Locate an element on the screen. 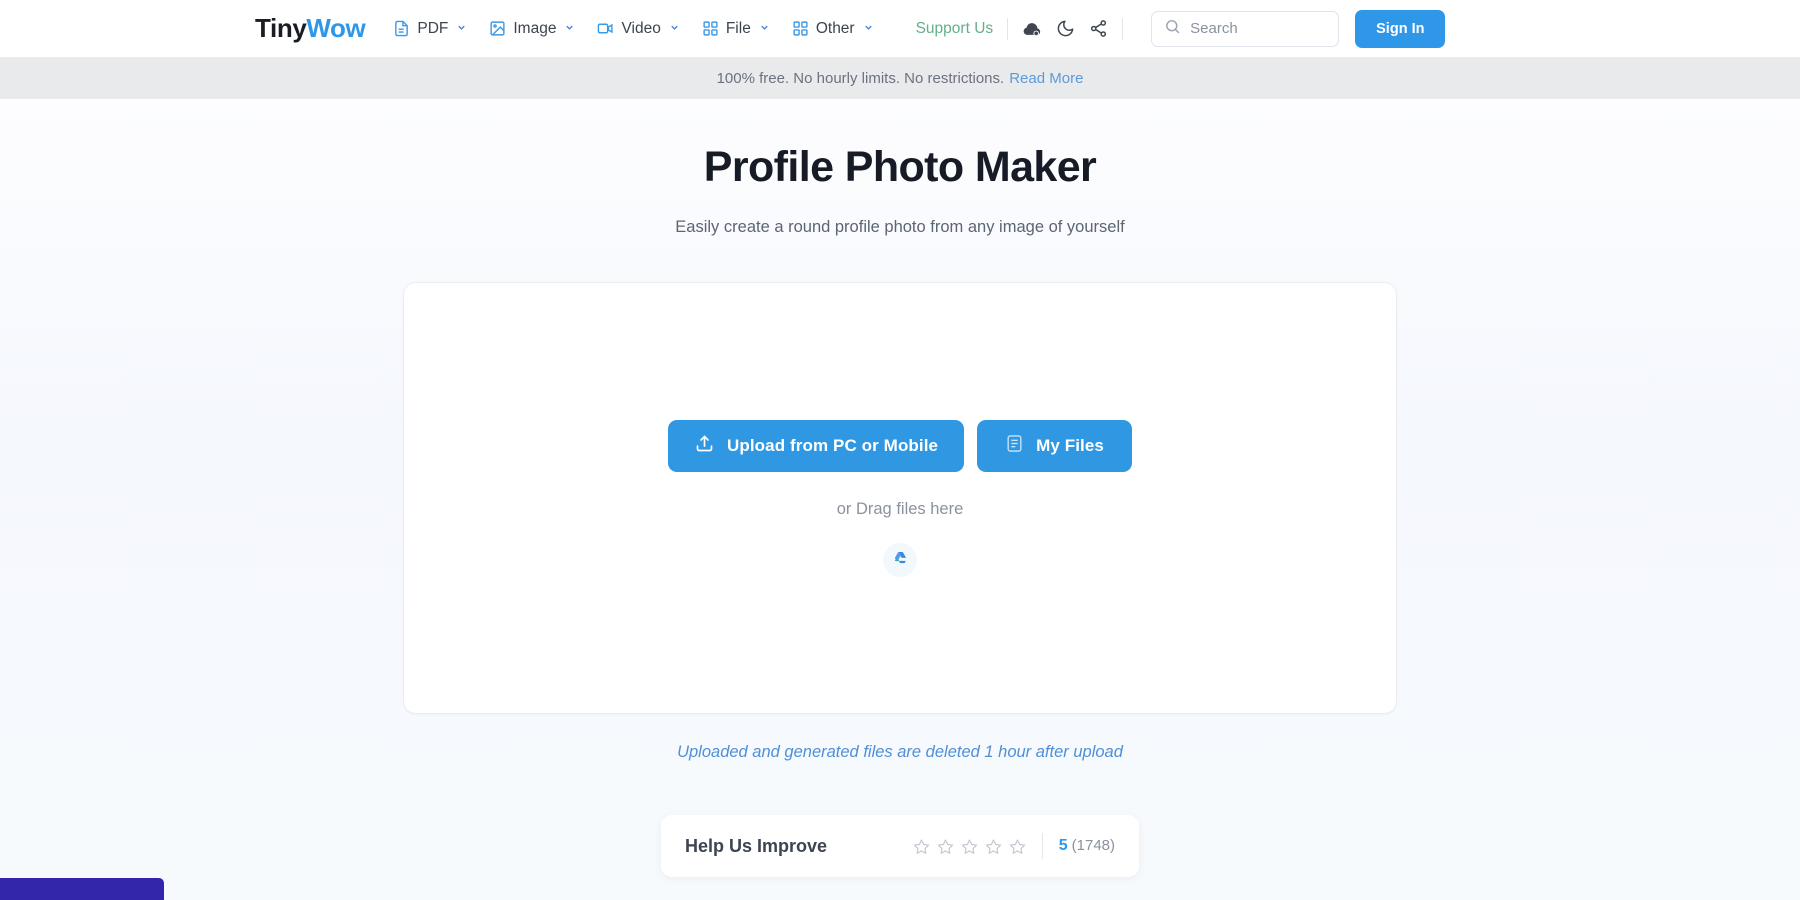  rating-divider is located at coordinates (1042, 846).